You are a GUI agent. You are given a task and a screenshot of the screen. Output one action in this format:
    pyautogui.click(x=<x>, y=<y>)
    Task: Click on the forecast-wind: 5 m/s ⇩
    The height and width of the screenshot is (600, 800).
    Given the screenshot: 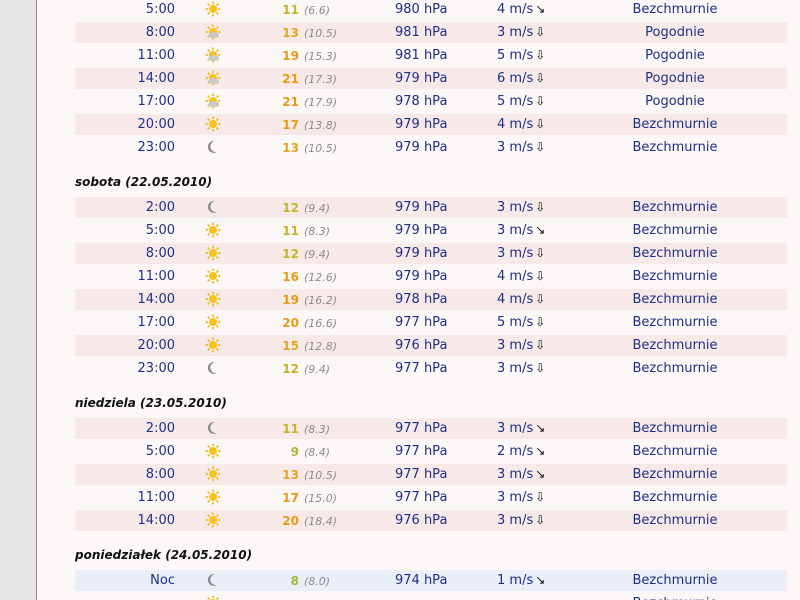 What is the action you would take?
    pyautogui.click(x=532, y=101)
    